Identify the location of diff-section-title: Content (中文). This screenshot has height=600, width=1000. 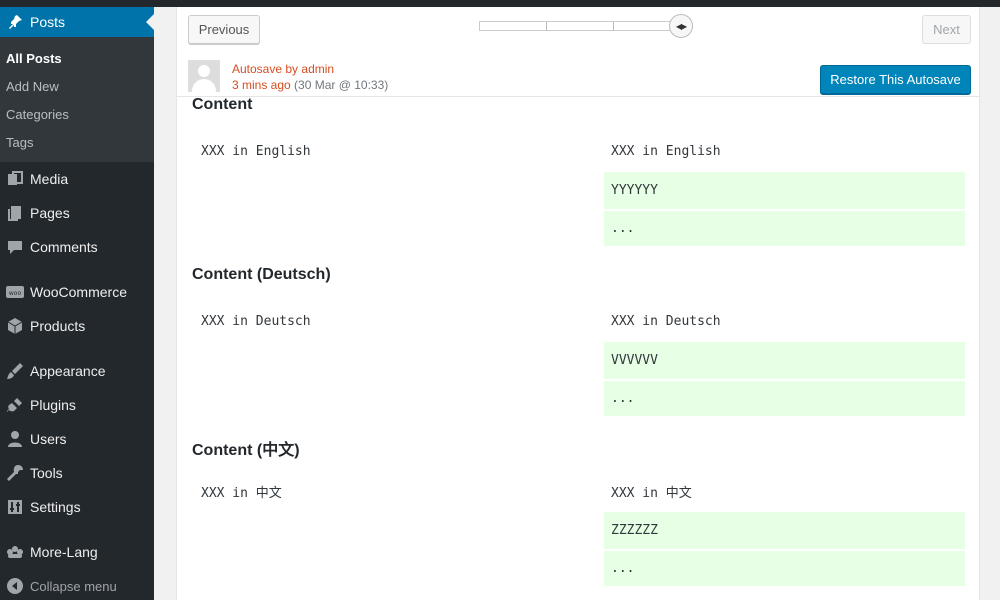
(246, 450).